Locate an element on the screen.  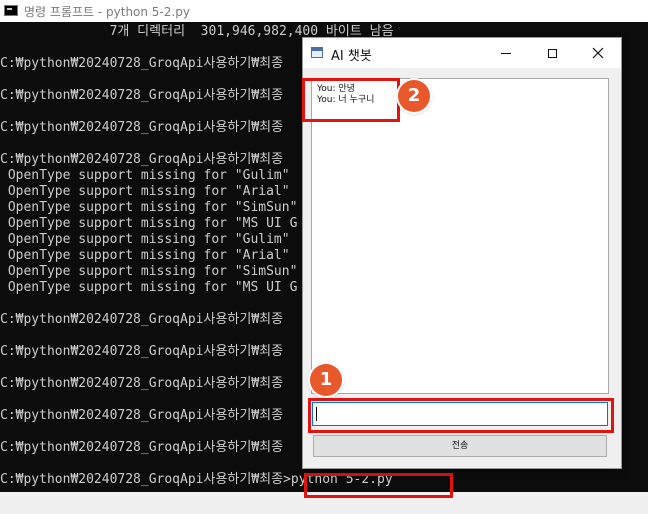
window-app-icon is located at coordinates (317, 52).